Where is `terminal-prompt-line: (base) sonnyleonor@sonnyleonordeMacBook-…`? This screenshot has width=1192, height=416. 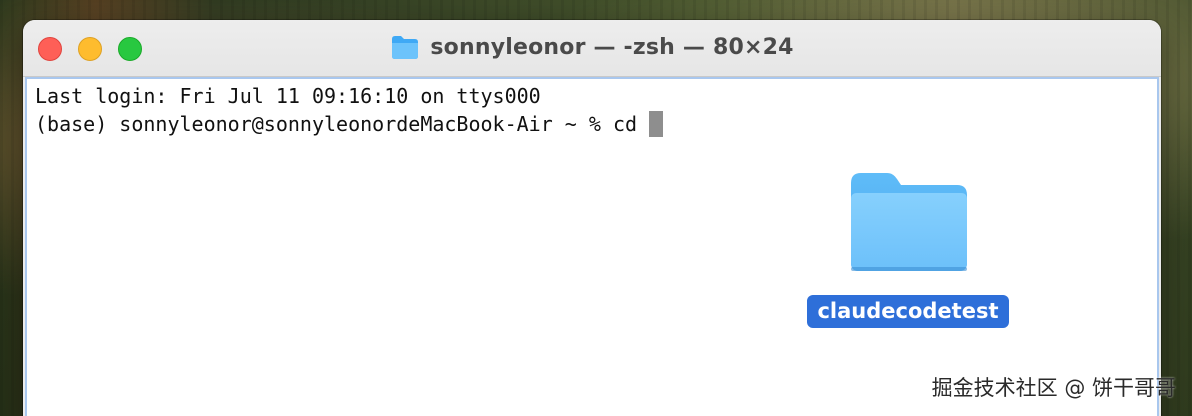 terminal-prompt-line: (base) sonnyleonor@sonnyleonordeMacBook-… is located at coordinates (349, 124).